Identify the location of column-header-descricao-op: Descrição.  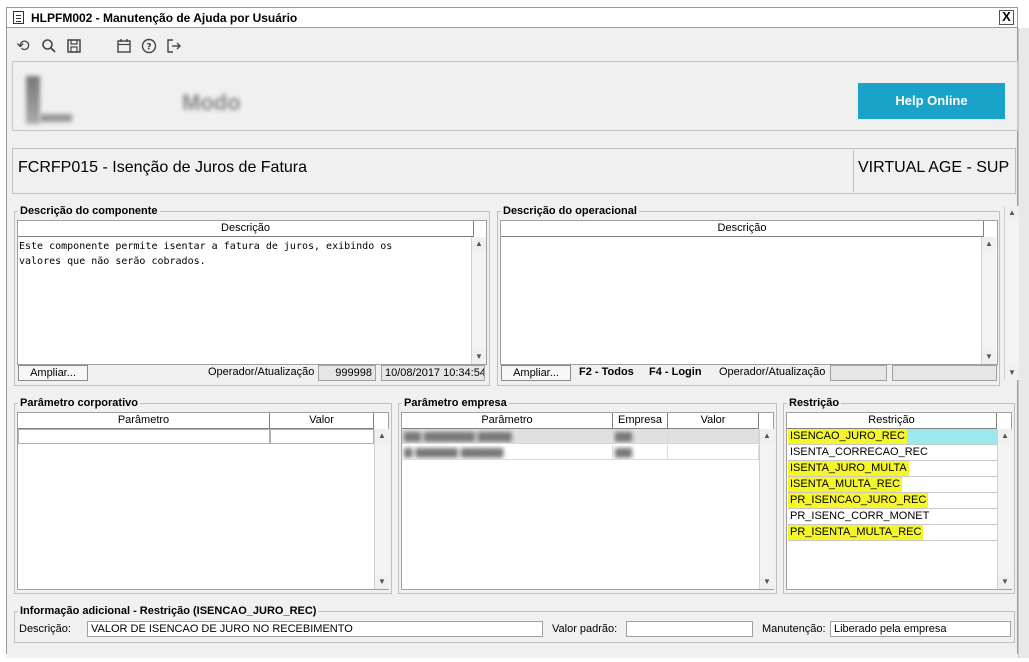
(742, 229).